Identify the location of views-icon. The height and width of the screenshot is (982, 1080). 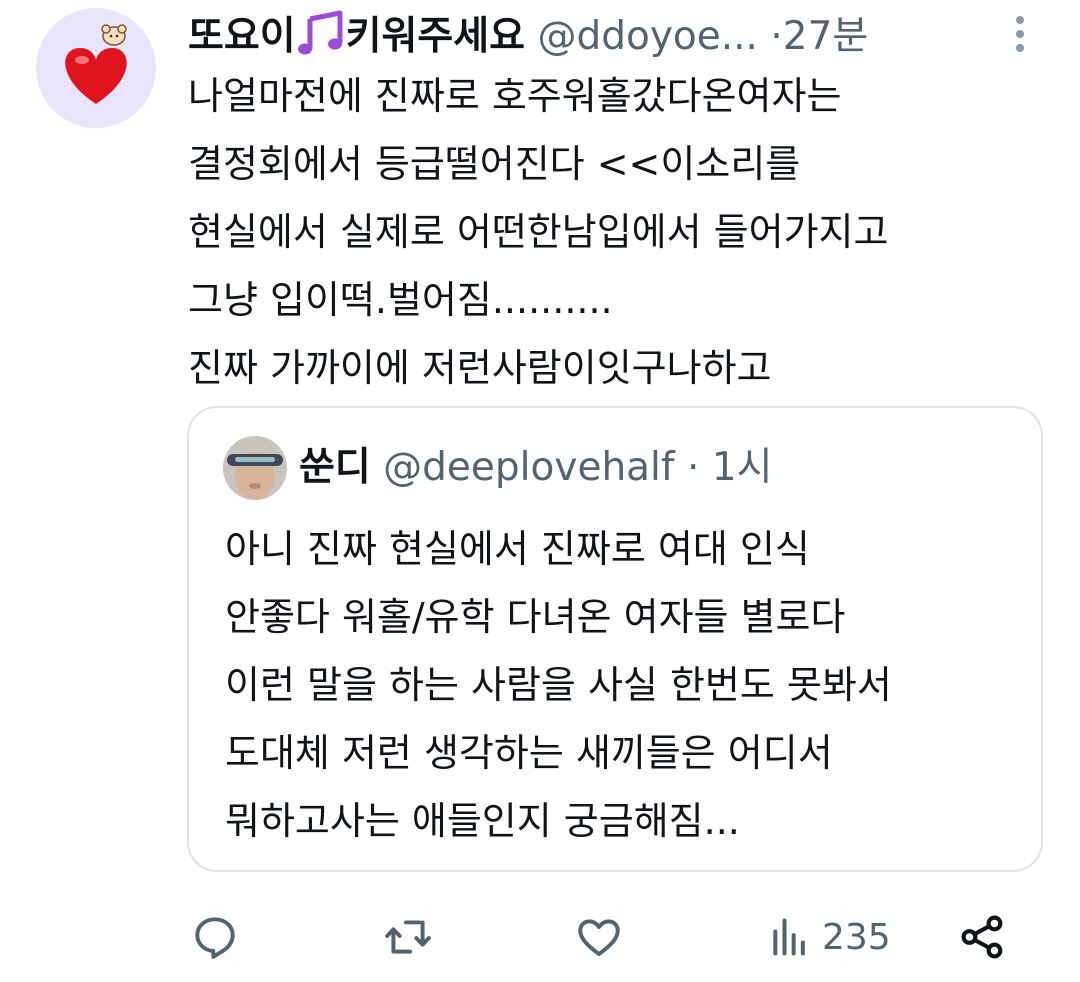
(789, 937).